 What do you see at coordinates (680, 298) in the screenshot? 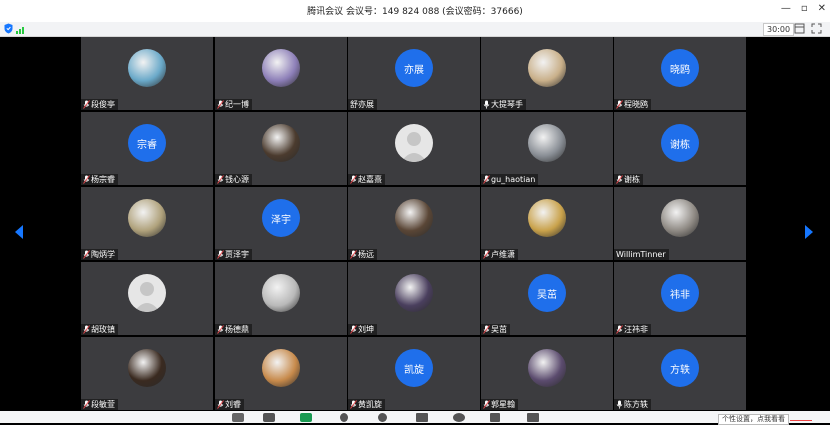
I see `participant-tile: 祎非 汪祎非` at bounding box center [680, 298].